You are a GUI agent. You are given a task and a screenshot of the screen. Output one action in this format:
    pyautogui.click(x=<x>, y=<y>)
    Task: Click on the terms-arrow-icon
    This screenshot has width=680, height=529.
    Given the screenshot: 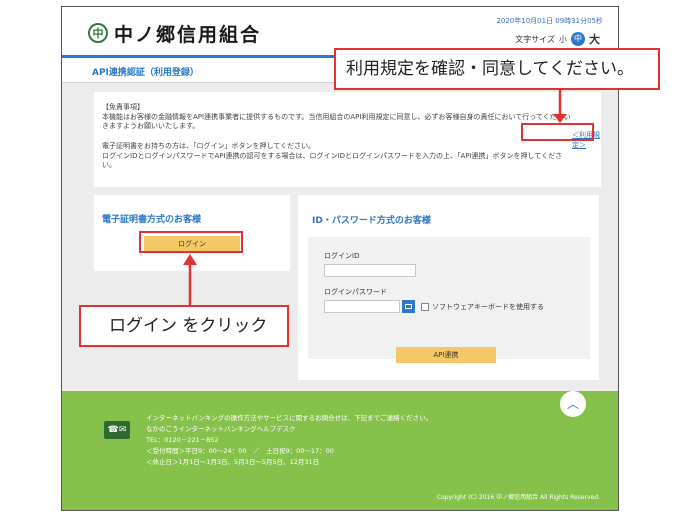 What is the action you would take?
    pyautogui.click(x=560, y=106)
    